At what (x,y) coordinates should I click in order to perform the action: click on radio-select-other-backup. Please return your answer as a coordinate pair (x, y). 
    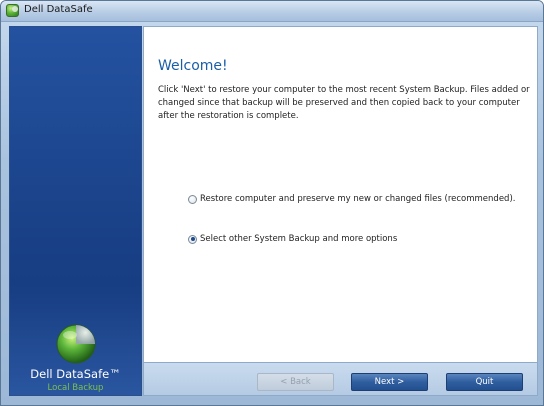
    Looking at the image, I should click on (192, 239).